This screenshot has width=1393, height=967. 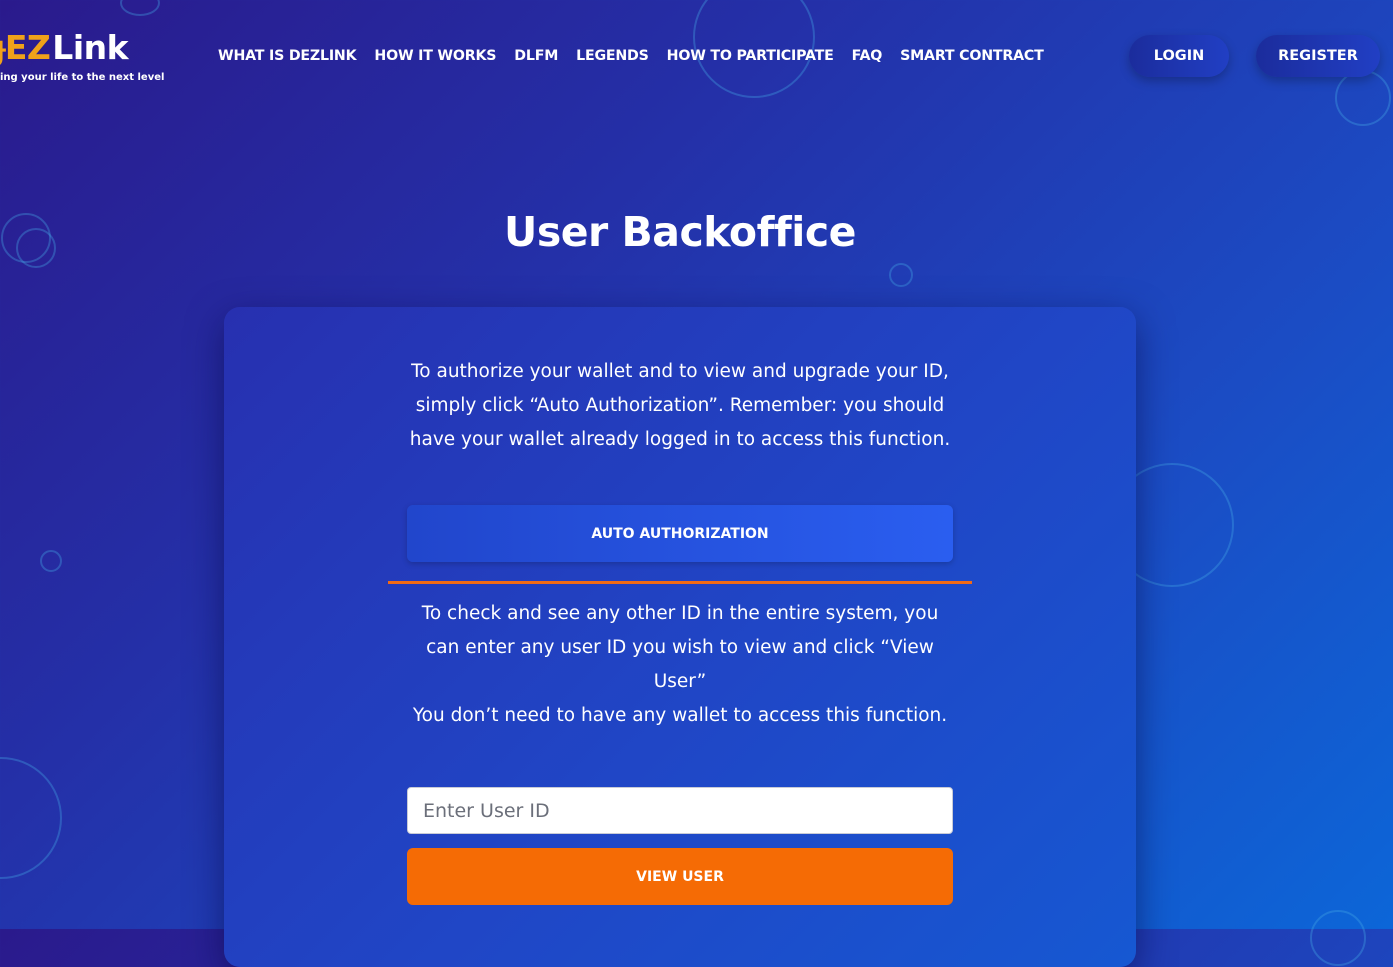 I want to click on auto-authorization-button: AUTO AUTHORIZATION, so click(x=680, y=533).